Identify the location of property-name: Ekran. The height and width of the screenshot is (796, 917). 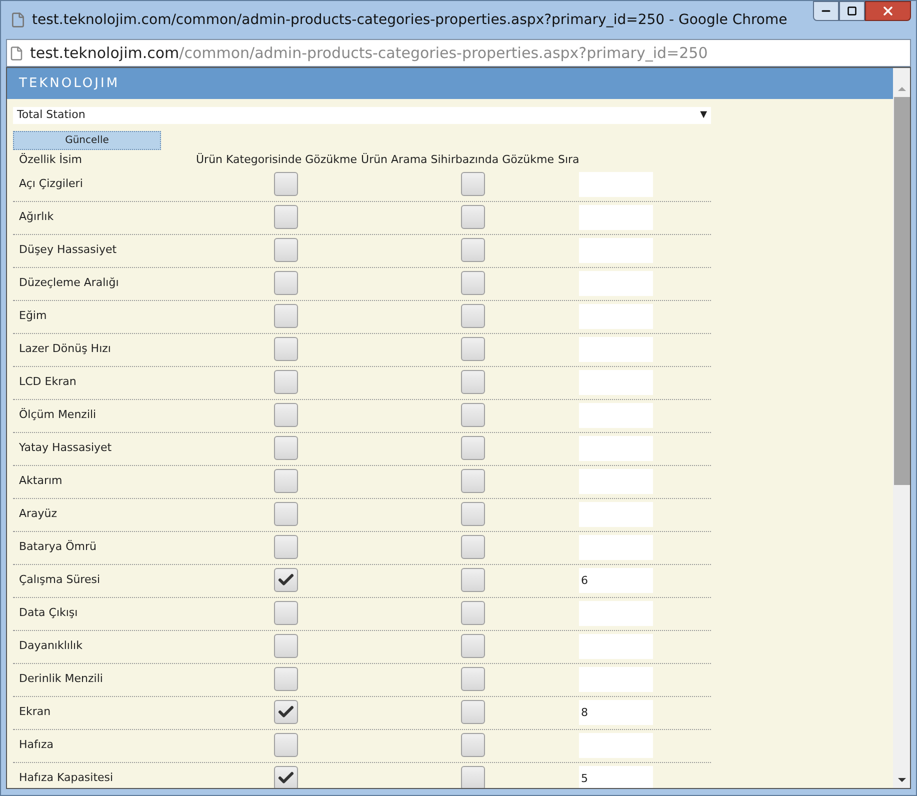
(35, 712).